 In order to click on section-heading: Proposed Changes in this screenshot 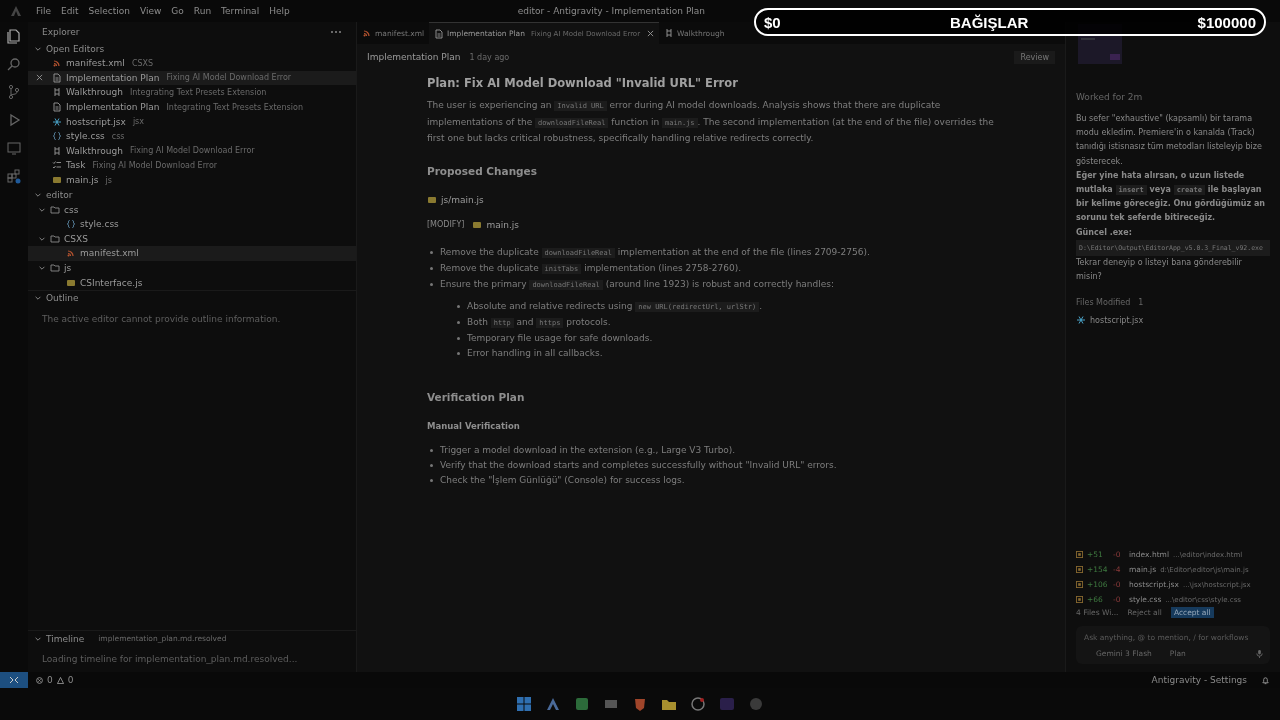, I will do `click(482, 170)`.